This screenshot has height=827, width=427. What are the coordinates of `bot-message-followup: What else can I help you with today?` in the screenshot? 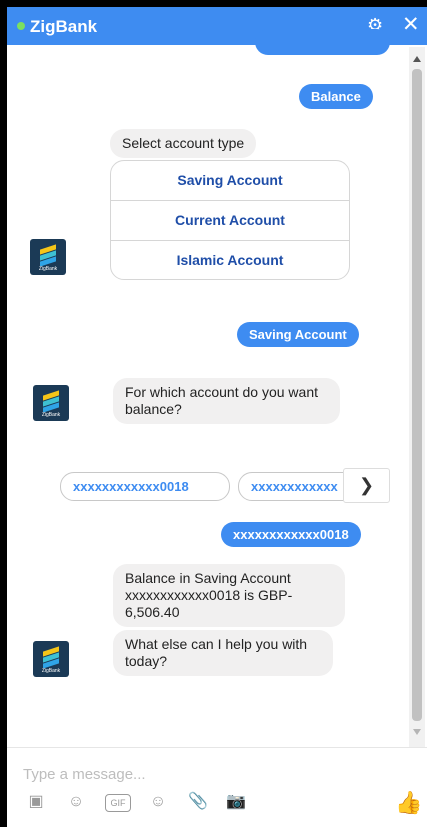 It's located at (223, 653).